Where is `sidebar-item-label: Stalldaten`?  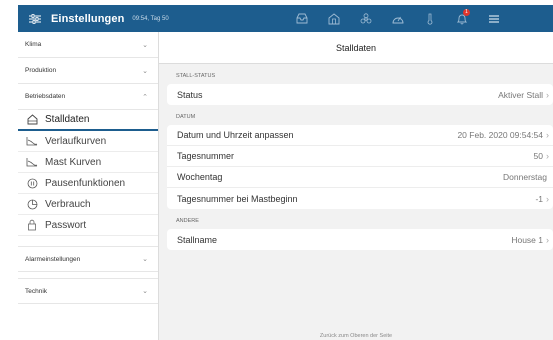 sidebar-item-label: Stalldaten is located at coordinates (67, 119).